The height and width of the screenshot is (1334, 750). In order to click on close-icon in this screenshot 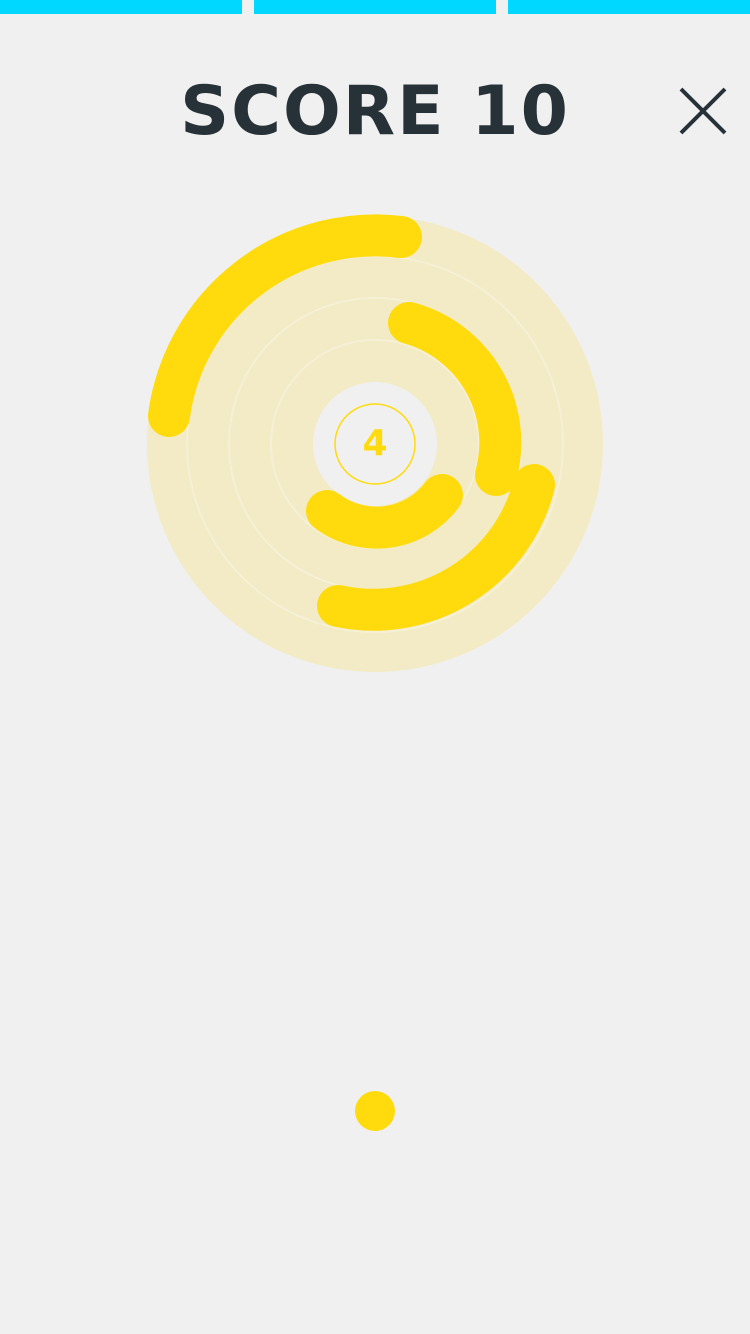, I will do `click(703, 111)`.